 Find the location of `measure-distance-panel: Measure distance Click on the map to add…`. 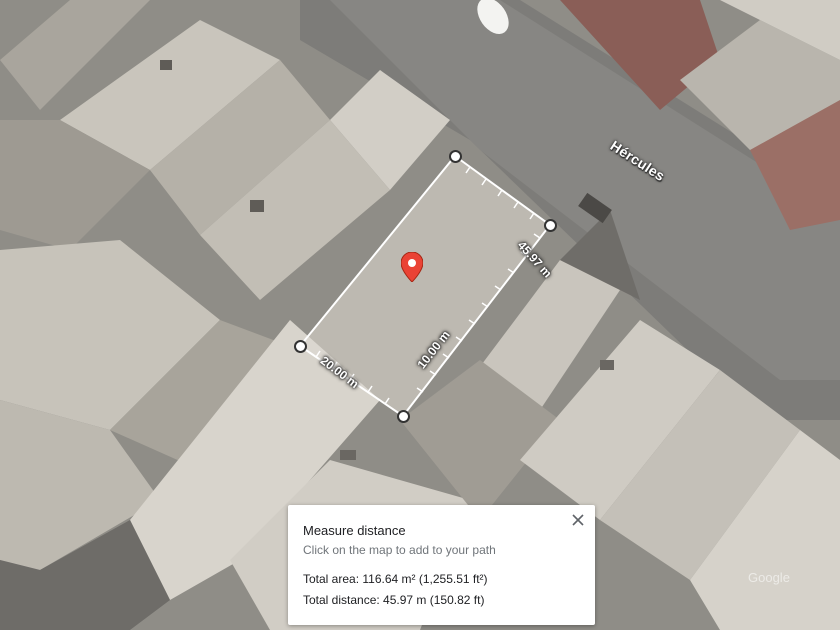

measure-distance-panel: Measure distance Click on the map to add… is located at coordinates (441, 565).